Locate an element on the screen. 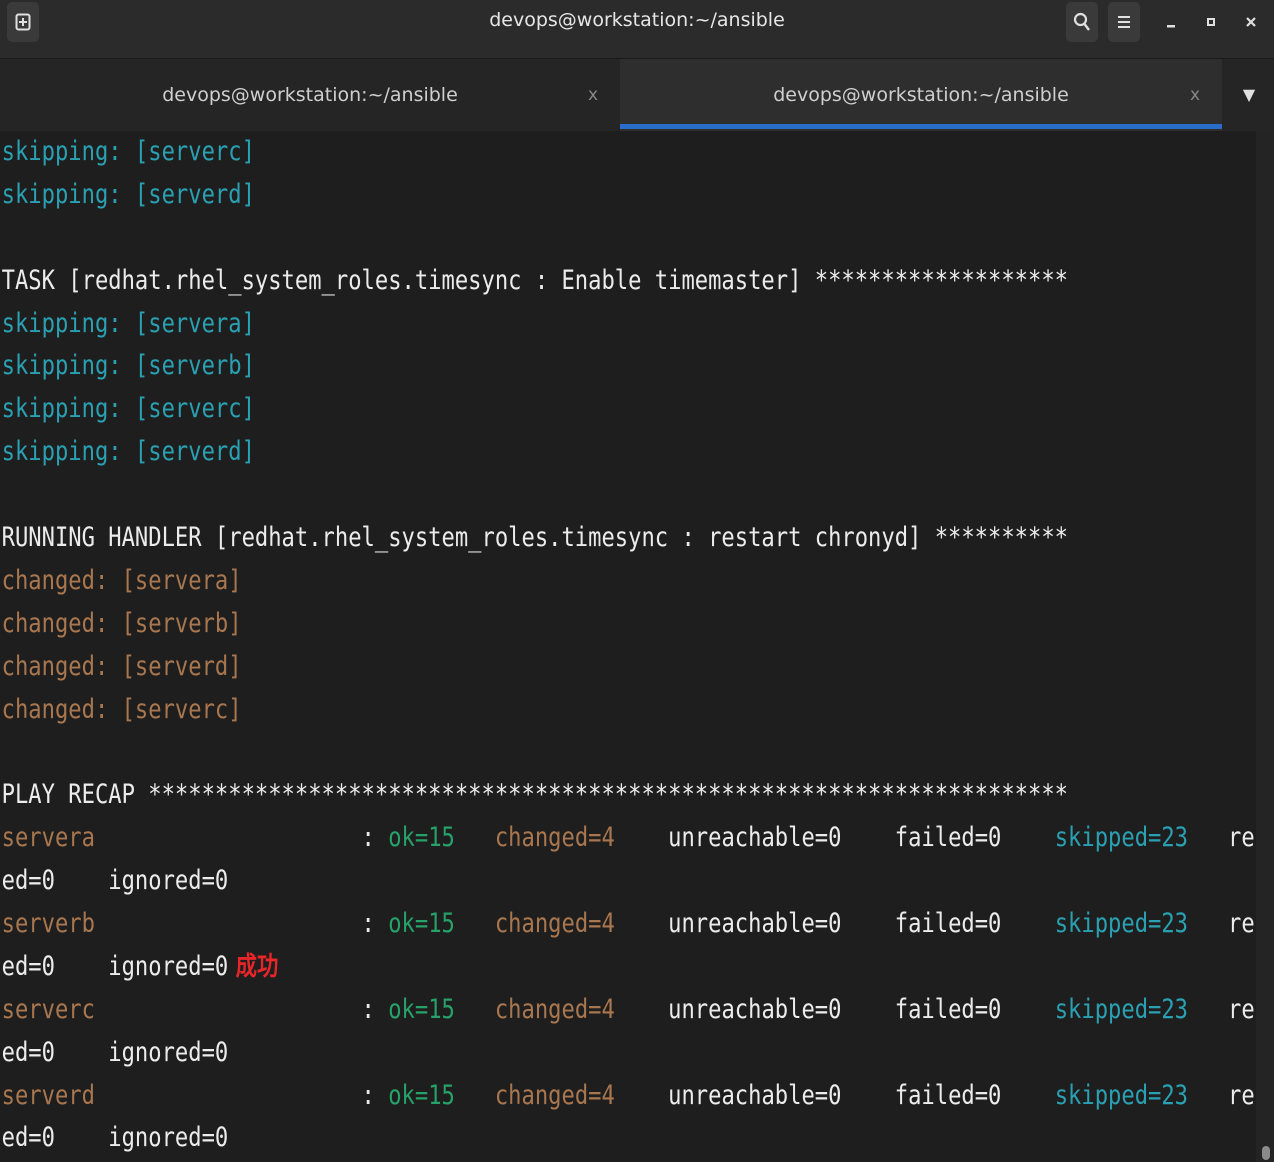 The width and height of the screenshot is (1274, 1162). scrollbar-thumb is located at coordinates (1266, 1153).